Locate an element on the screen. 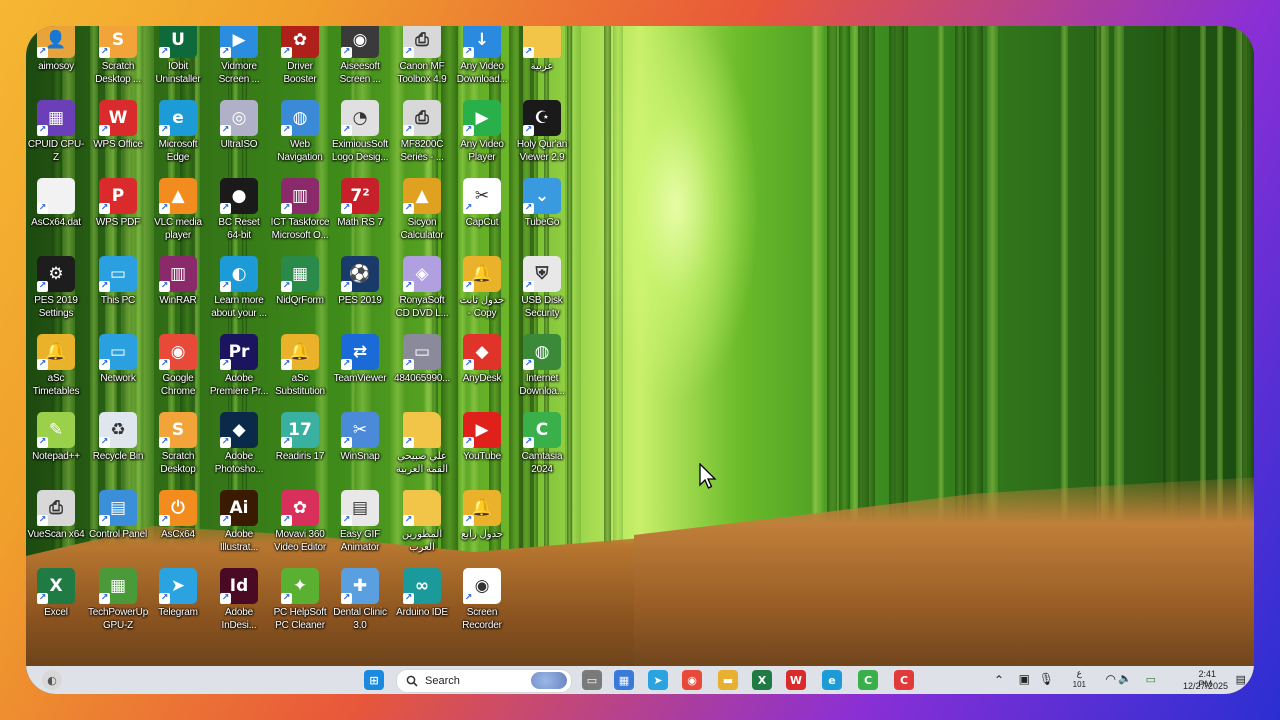  language-indicator-top: ع is located at coordinates (1079, 673).